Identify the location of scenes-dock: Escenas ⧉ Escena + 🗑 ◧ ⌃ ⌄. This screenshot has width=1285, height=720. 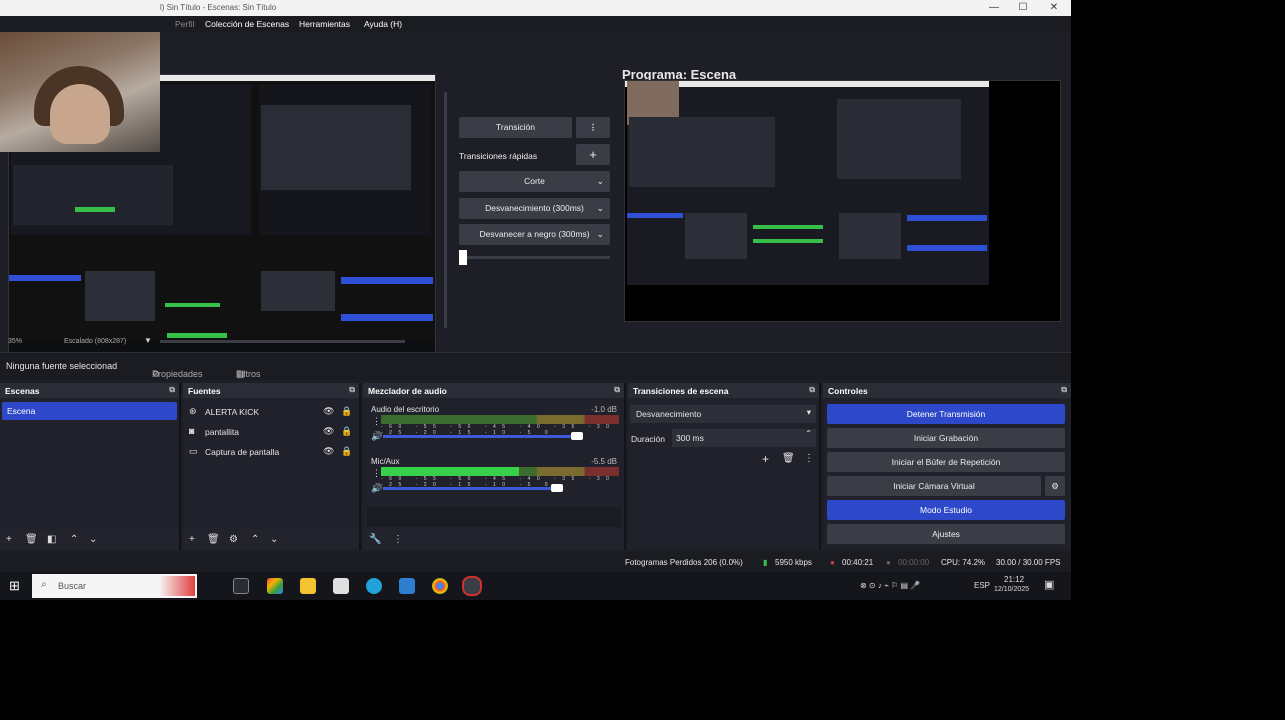
(90, 466).